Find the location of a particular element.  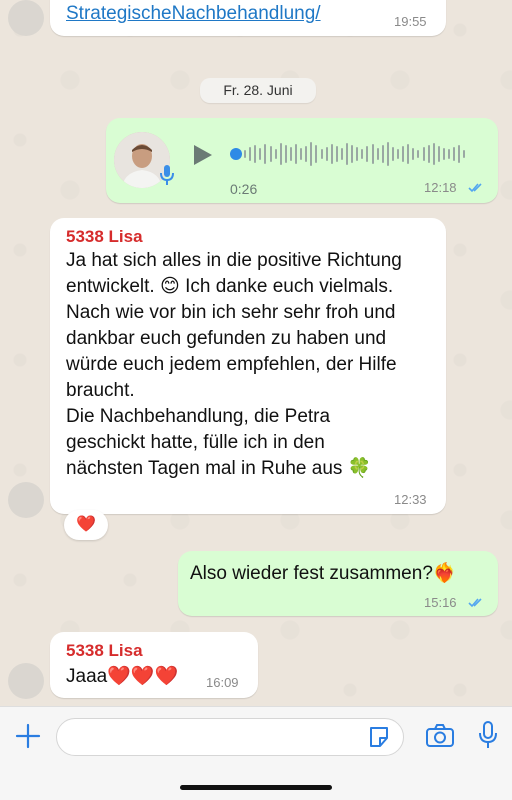

camera-icon is located at coordinates (440, 736).